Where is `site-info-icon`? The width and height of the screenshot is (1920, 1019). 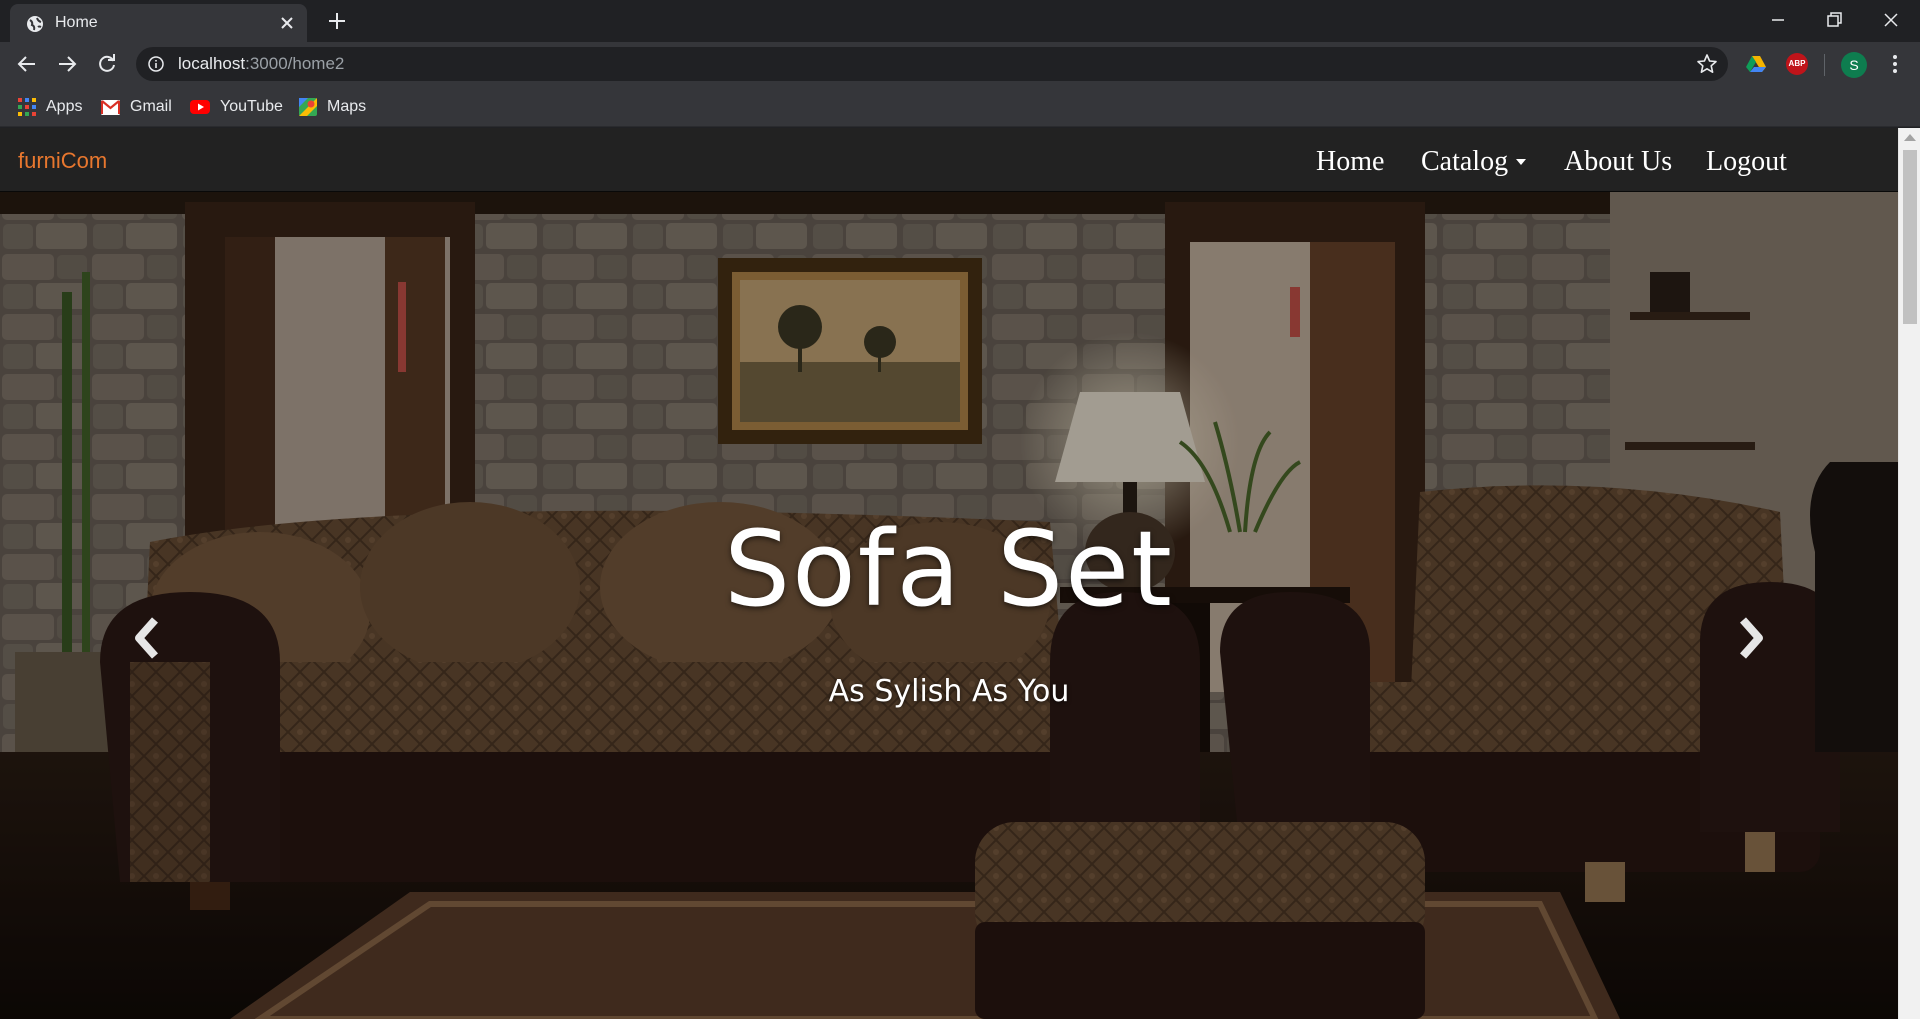 site-info-icon is located at coordinates (156, 64).